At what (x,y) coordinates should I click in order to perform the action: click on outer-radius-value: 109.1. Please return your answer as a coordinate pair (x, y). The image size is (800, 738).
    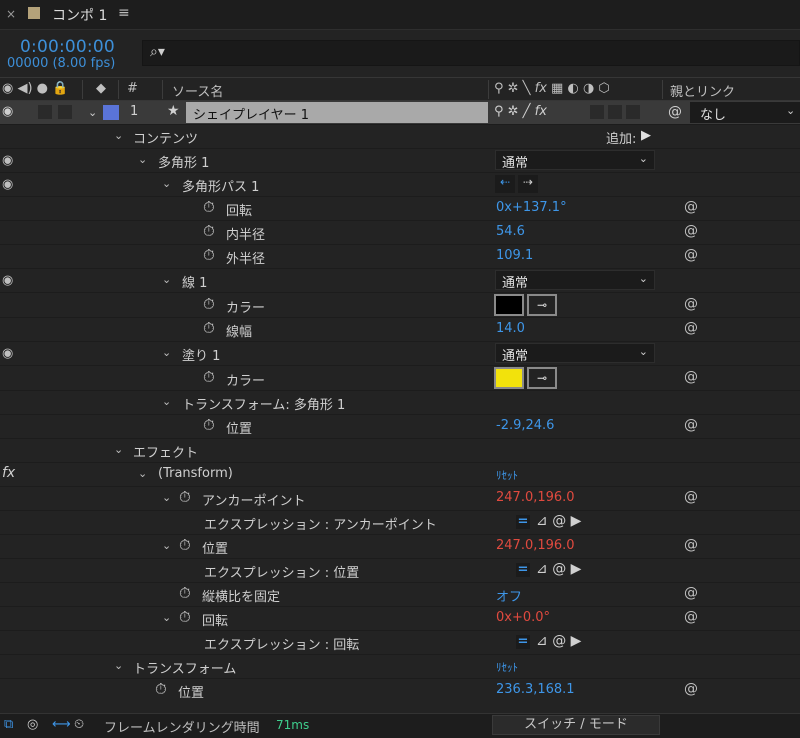
    Looking at the image, I should click on (514, 255).